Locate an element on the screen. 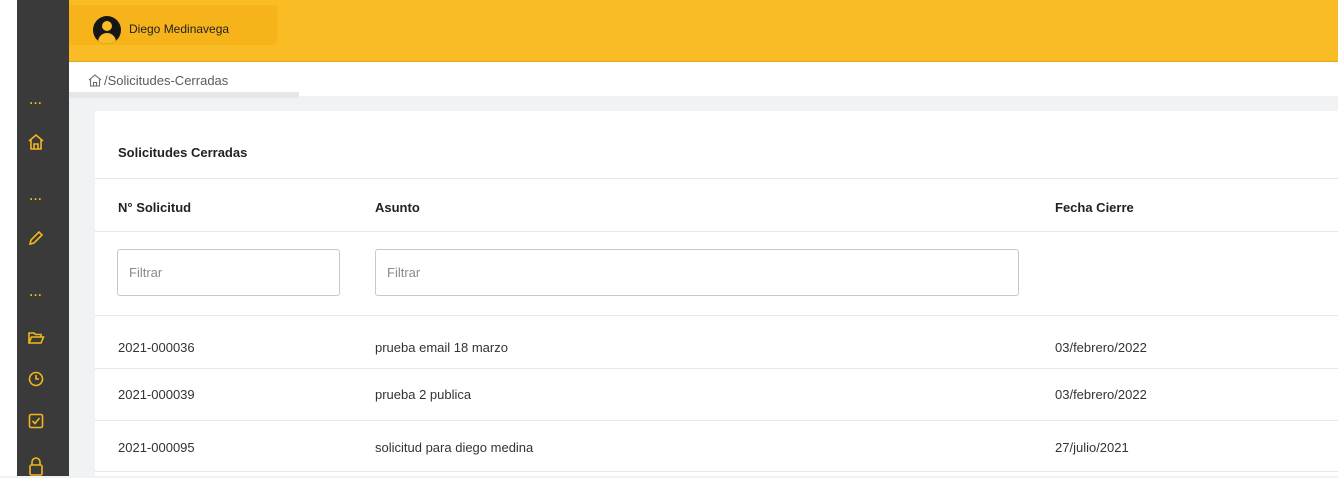 Image resolution: width=1338 pixels, height=478 pixels. sidebar-edge is located at coordinates (8, 238).